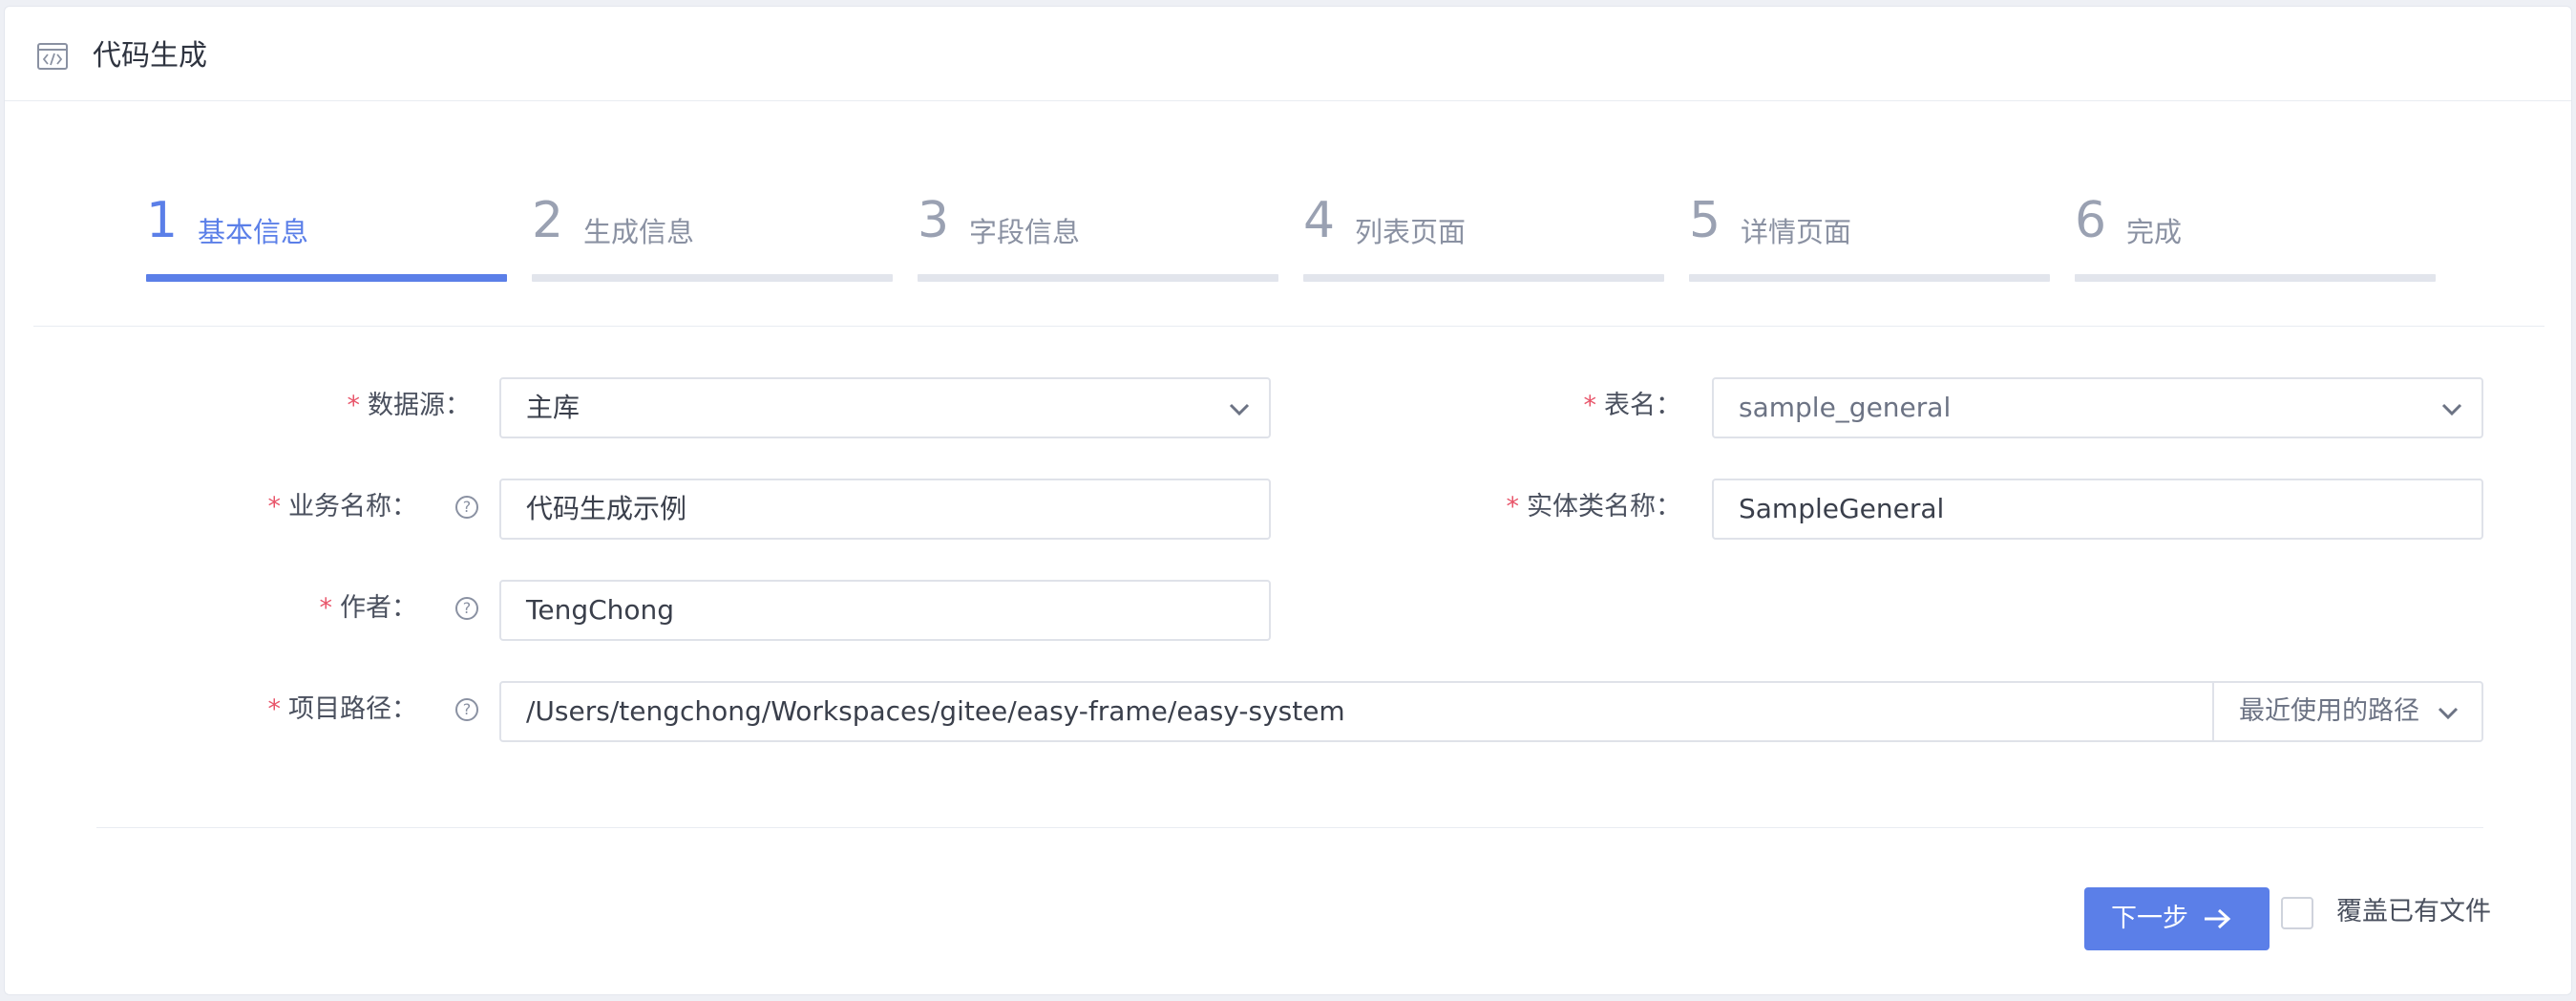  Describe the element at coordinates (2297, 913) in the screenshot. I see `overwrite-checkbox` at that location.